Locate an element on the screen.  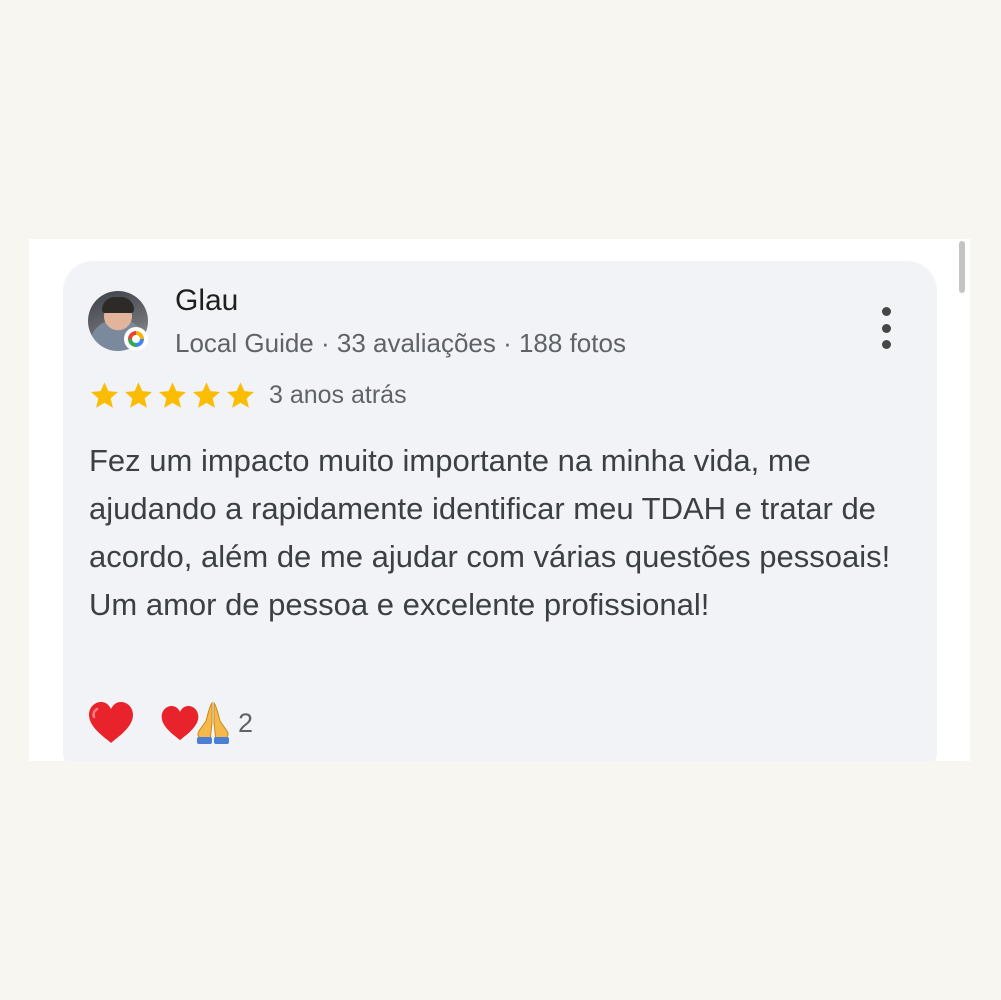
more-options-button is located at coordinates (886, 328).